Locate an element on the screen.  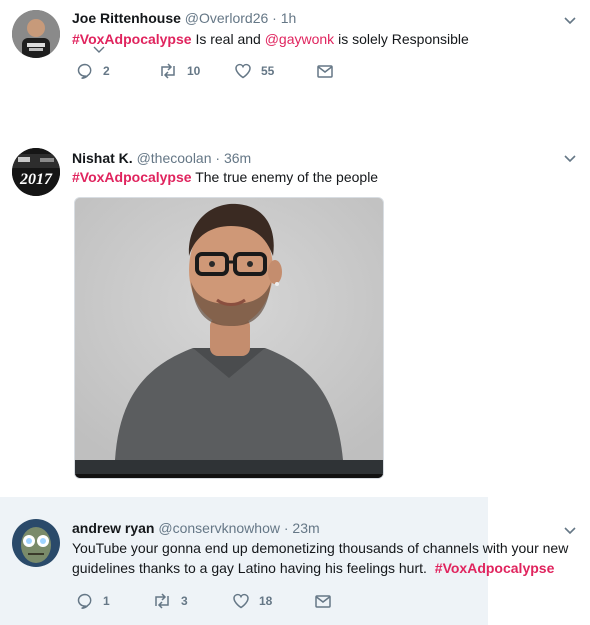
tweet-actions: 2 10 55 is located at coordinates (206, 71).